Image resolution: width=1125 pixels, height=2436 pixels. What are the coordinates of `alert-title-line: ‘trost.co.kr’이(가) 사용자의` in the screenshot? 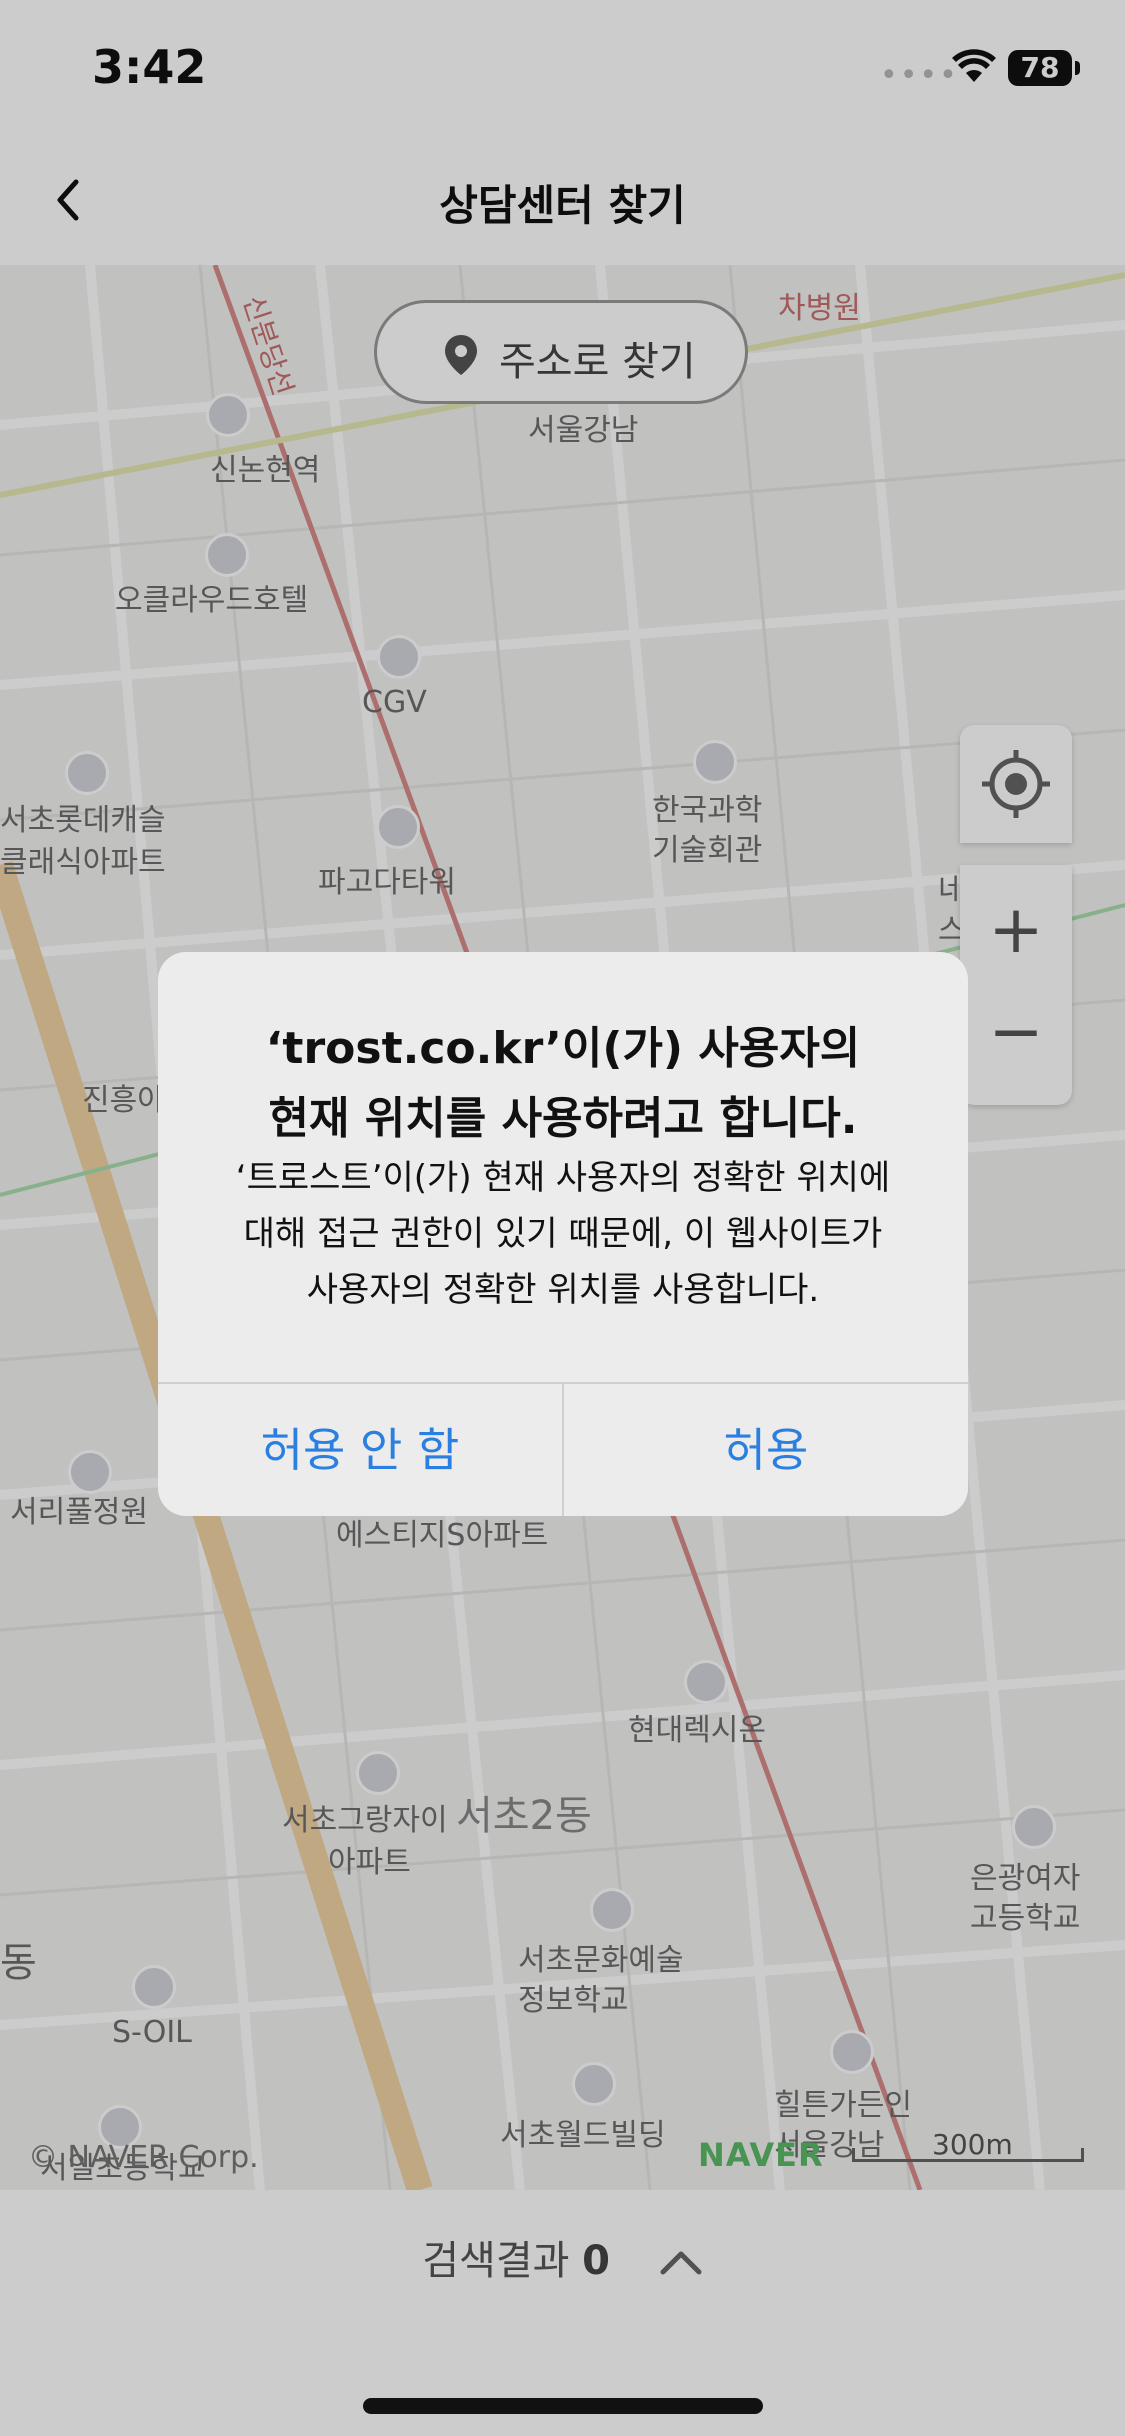 It's located at (563, 1048).